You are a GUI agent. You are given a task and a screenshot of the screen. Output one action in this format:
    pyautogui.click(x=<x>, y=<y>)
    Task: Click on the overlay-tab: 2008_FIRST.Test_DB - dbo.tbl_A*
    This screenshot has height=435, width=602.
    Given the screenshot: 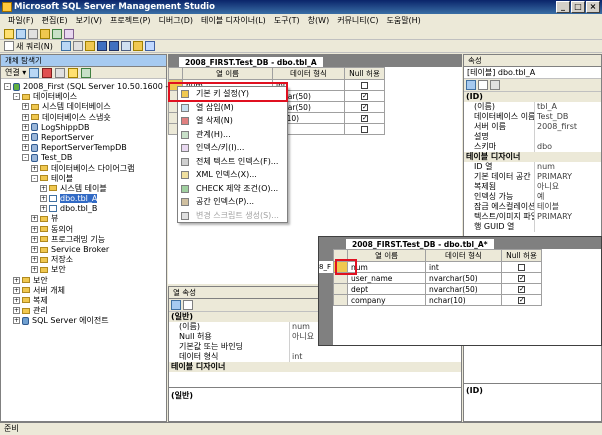 What is the action you would take?
    pyautogui.click(x=420, y=243)
    